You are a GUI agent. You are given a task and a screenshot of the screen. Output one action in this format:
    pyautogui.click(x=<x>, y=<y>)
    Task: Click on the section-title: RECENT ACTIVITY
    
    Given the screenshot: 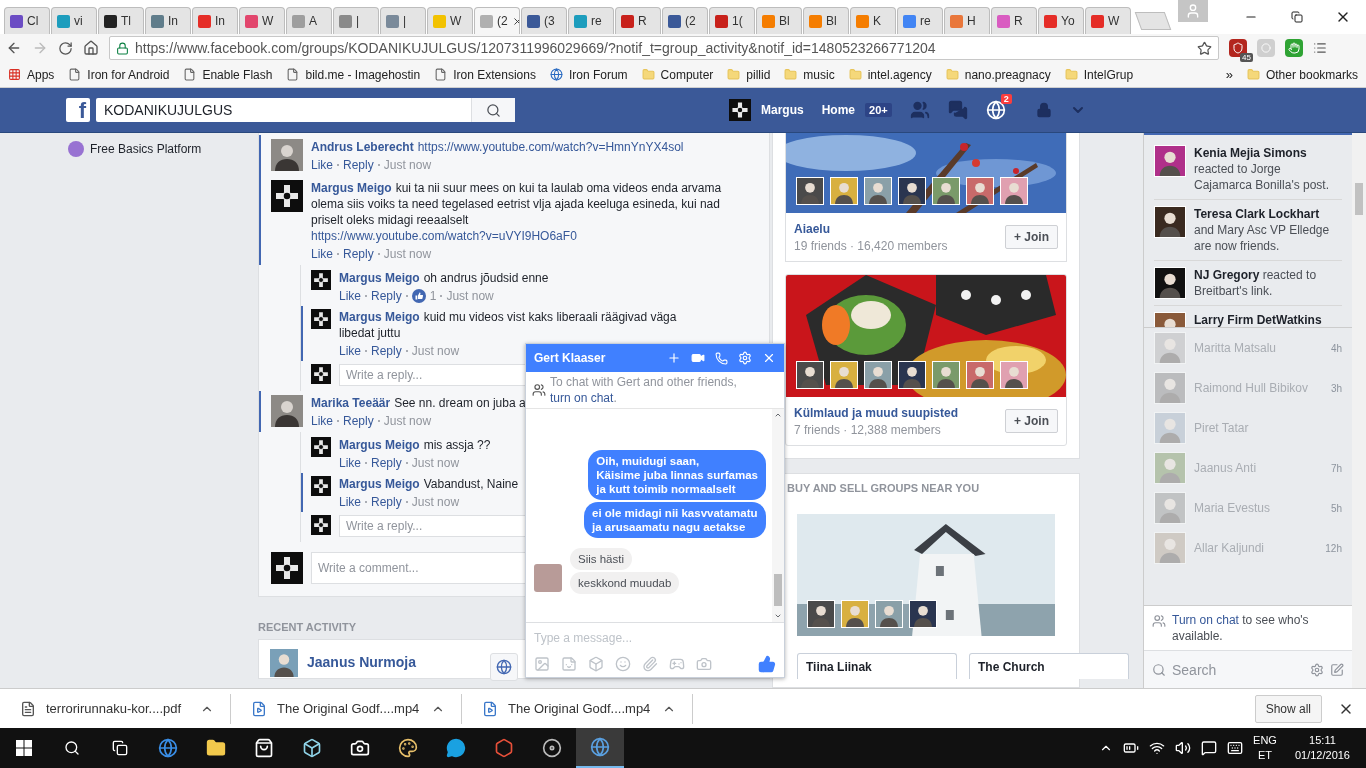 What is the action you would take?
    pyautogui.click(x=307, y=627)
    